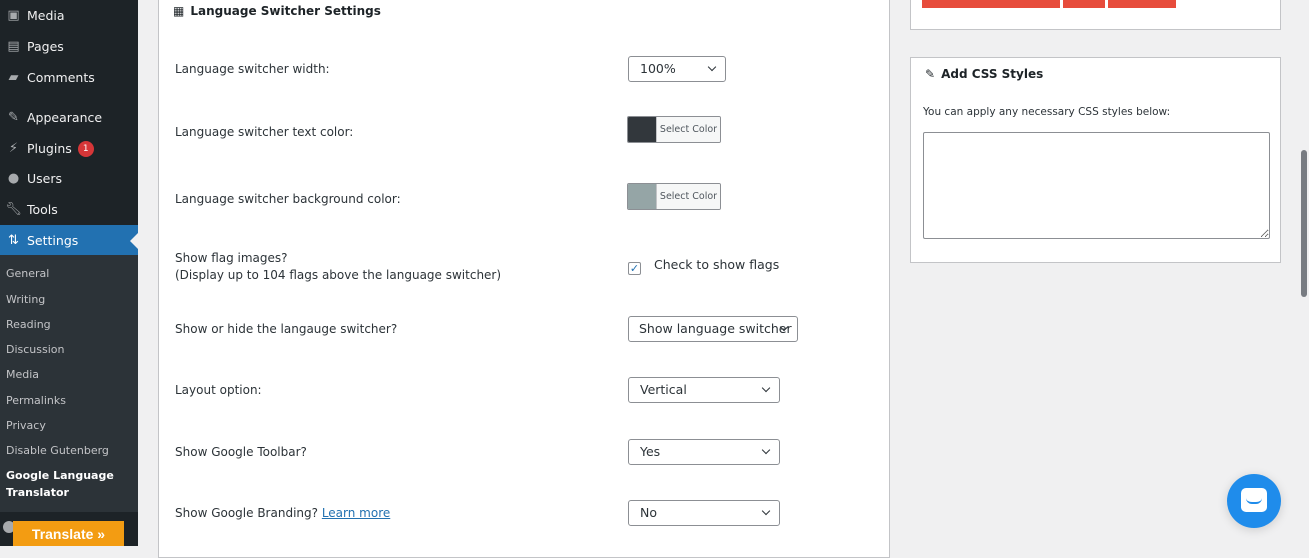 This screenshot has height=558, width=1309. What do you see at coordinates (13, 15) in the screenshot?
I see `media-icon: ▣` at bounding box center [13, 15].